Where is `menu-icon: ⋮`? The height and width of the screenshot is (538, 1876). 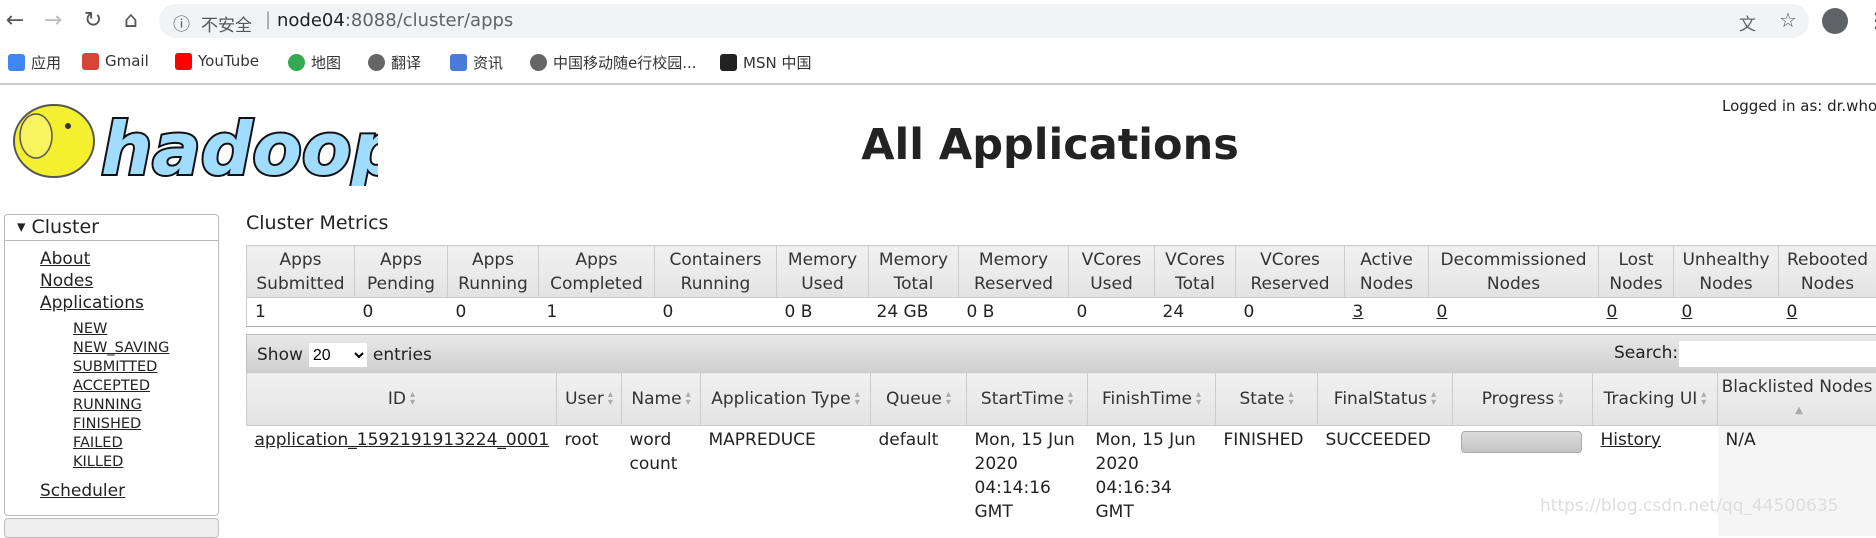
menu-icon: ⋮ is located at coordinates (1871, 20).